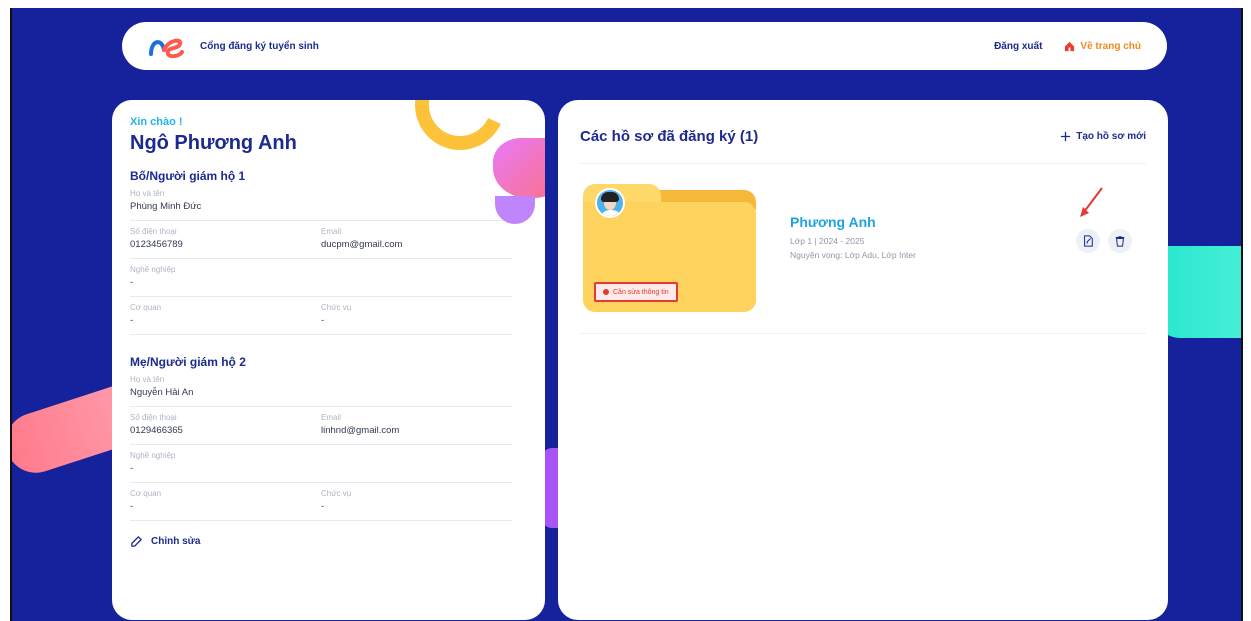 The height and width of the screenshot is (621, 1251). Describe the element at coordinates (1111, 136) in the screenshot. I see `create-profile-label: Tạo hồ sơ mới` at that location.